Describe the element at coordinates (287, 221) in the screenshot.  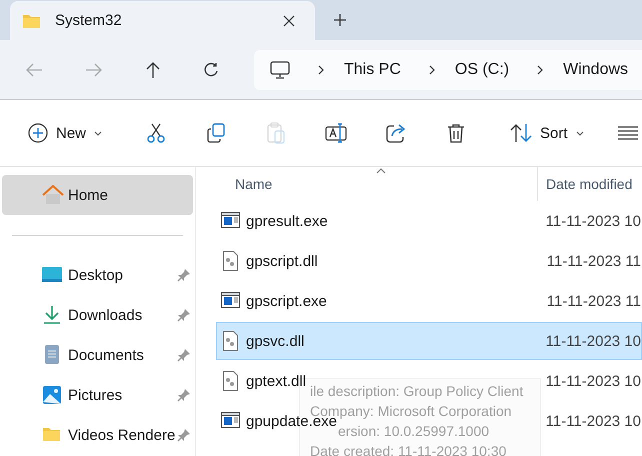
I see `file-name: gpresult.exe` at that location.